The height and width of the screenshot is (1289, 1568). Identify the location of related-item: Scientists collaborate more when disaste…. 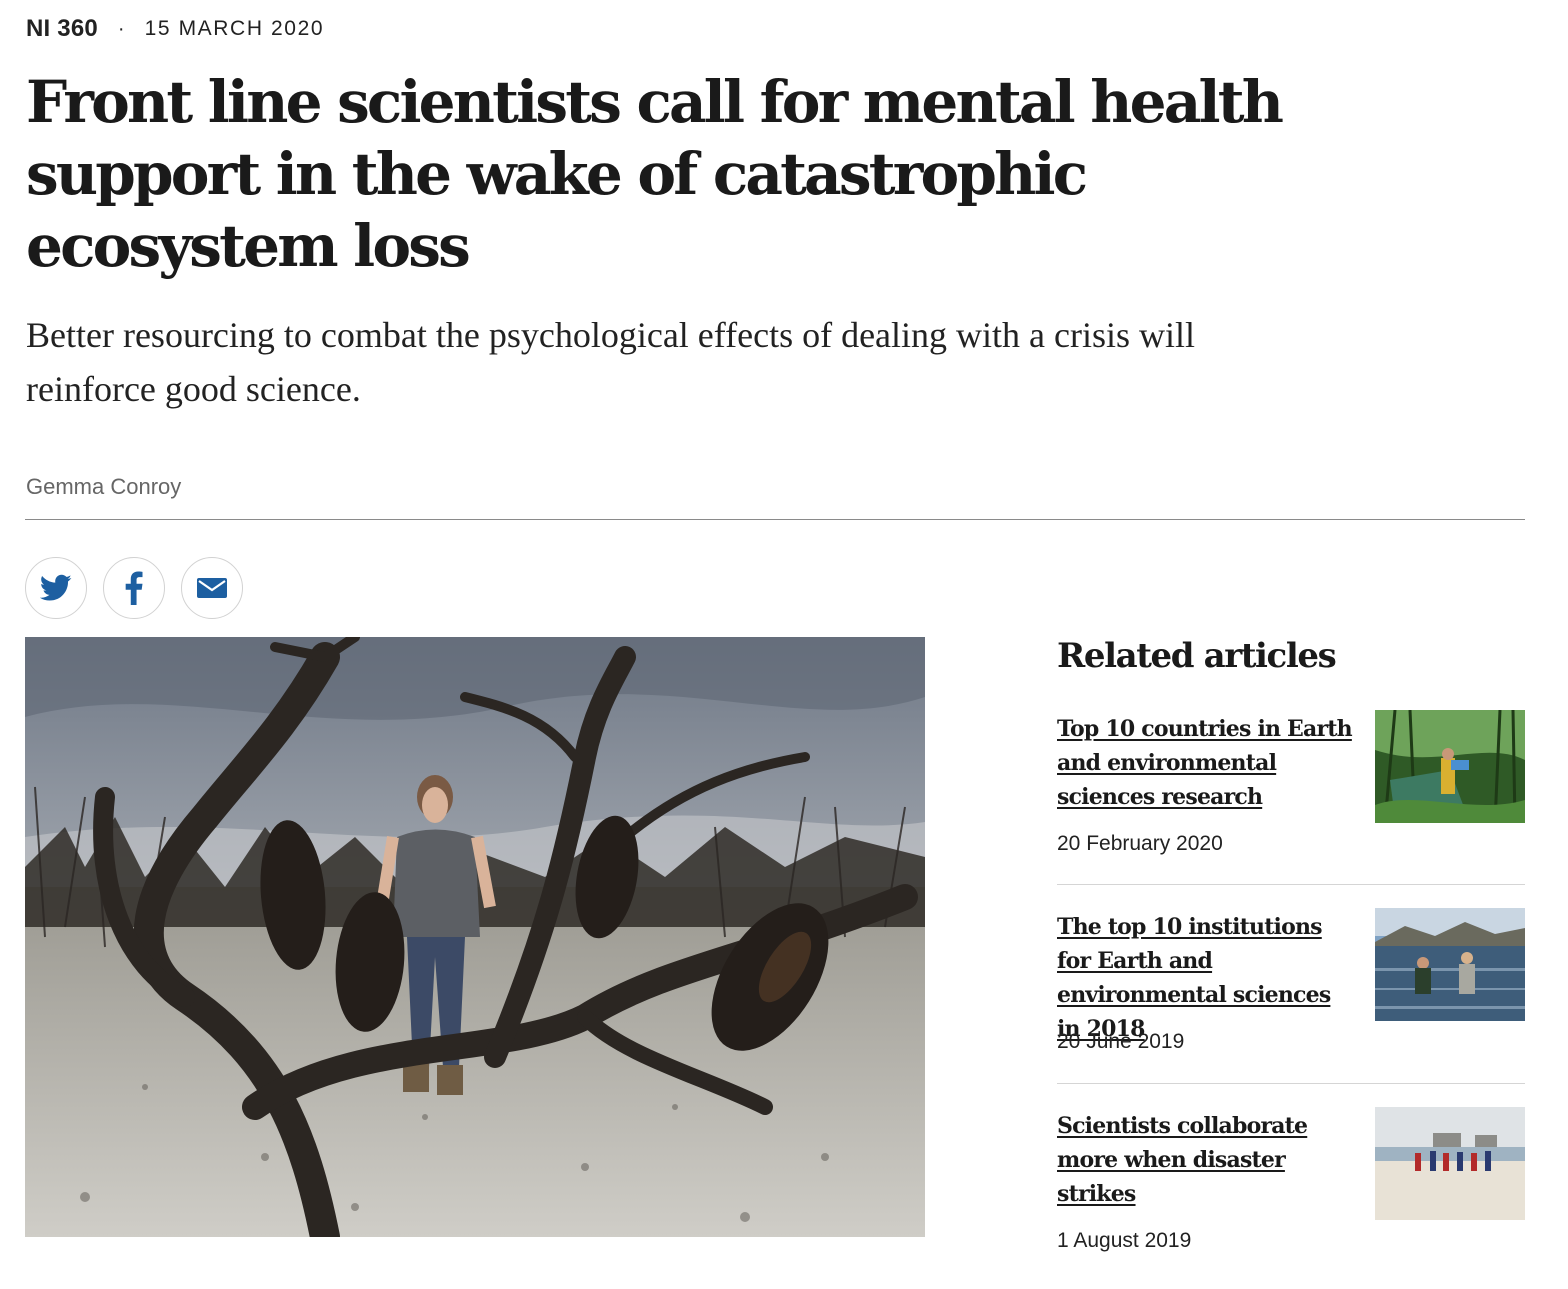
(1291, 1198).